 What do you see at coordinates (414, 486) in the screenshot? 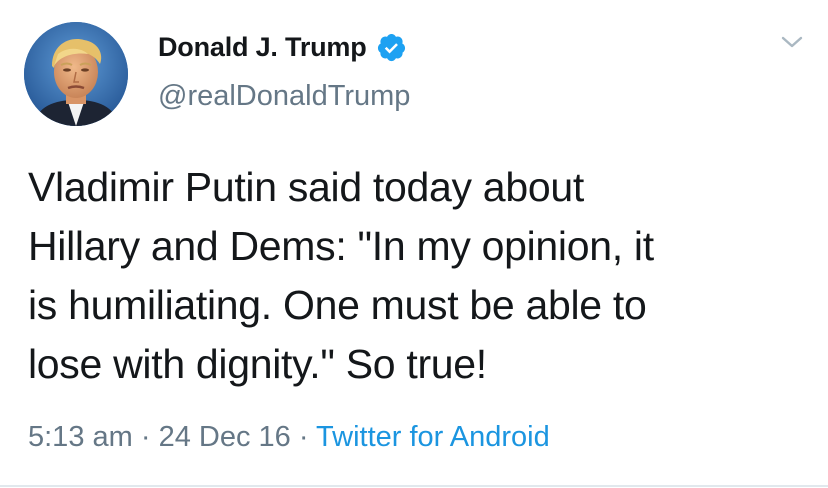
I see `divider` at bounding box center [414, 486].